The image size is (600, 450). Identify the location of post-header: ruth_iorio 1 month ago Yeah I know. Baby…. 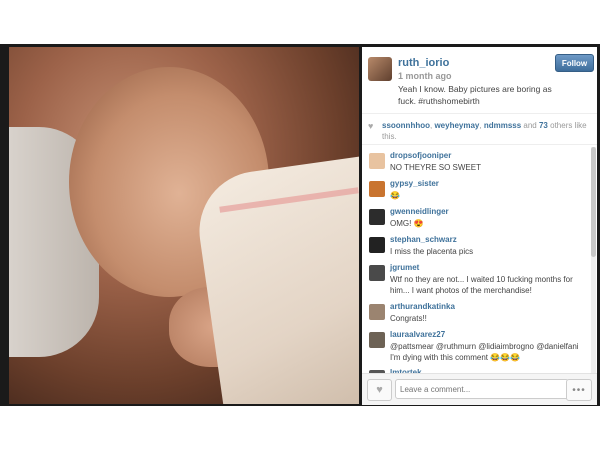
(479, 78).